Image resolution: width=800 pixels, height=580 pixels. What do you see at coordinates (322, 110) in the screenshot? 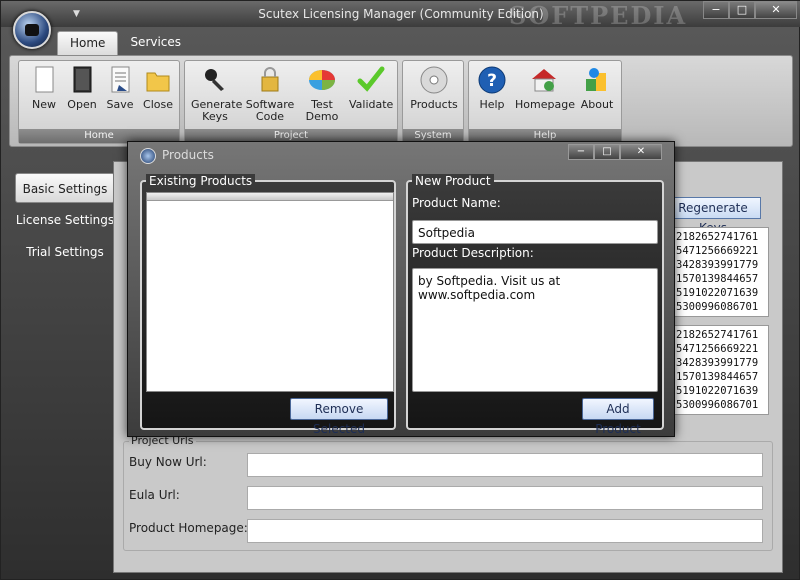
I see `test-demo-label: Test Demo` at bounding box center [322, 110].